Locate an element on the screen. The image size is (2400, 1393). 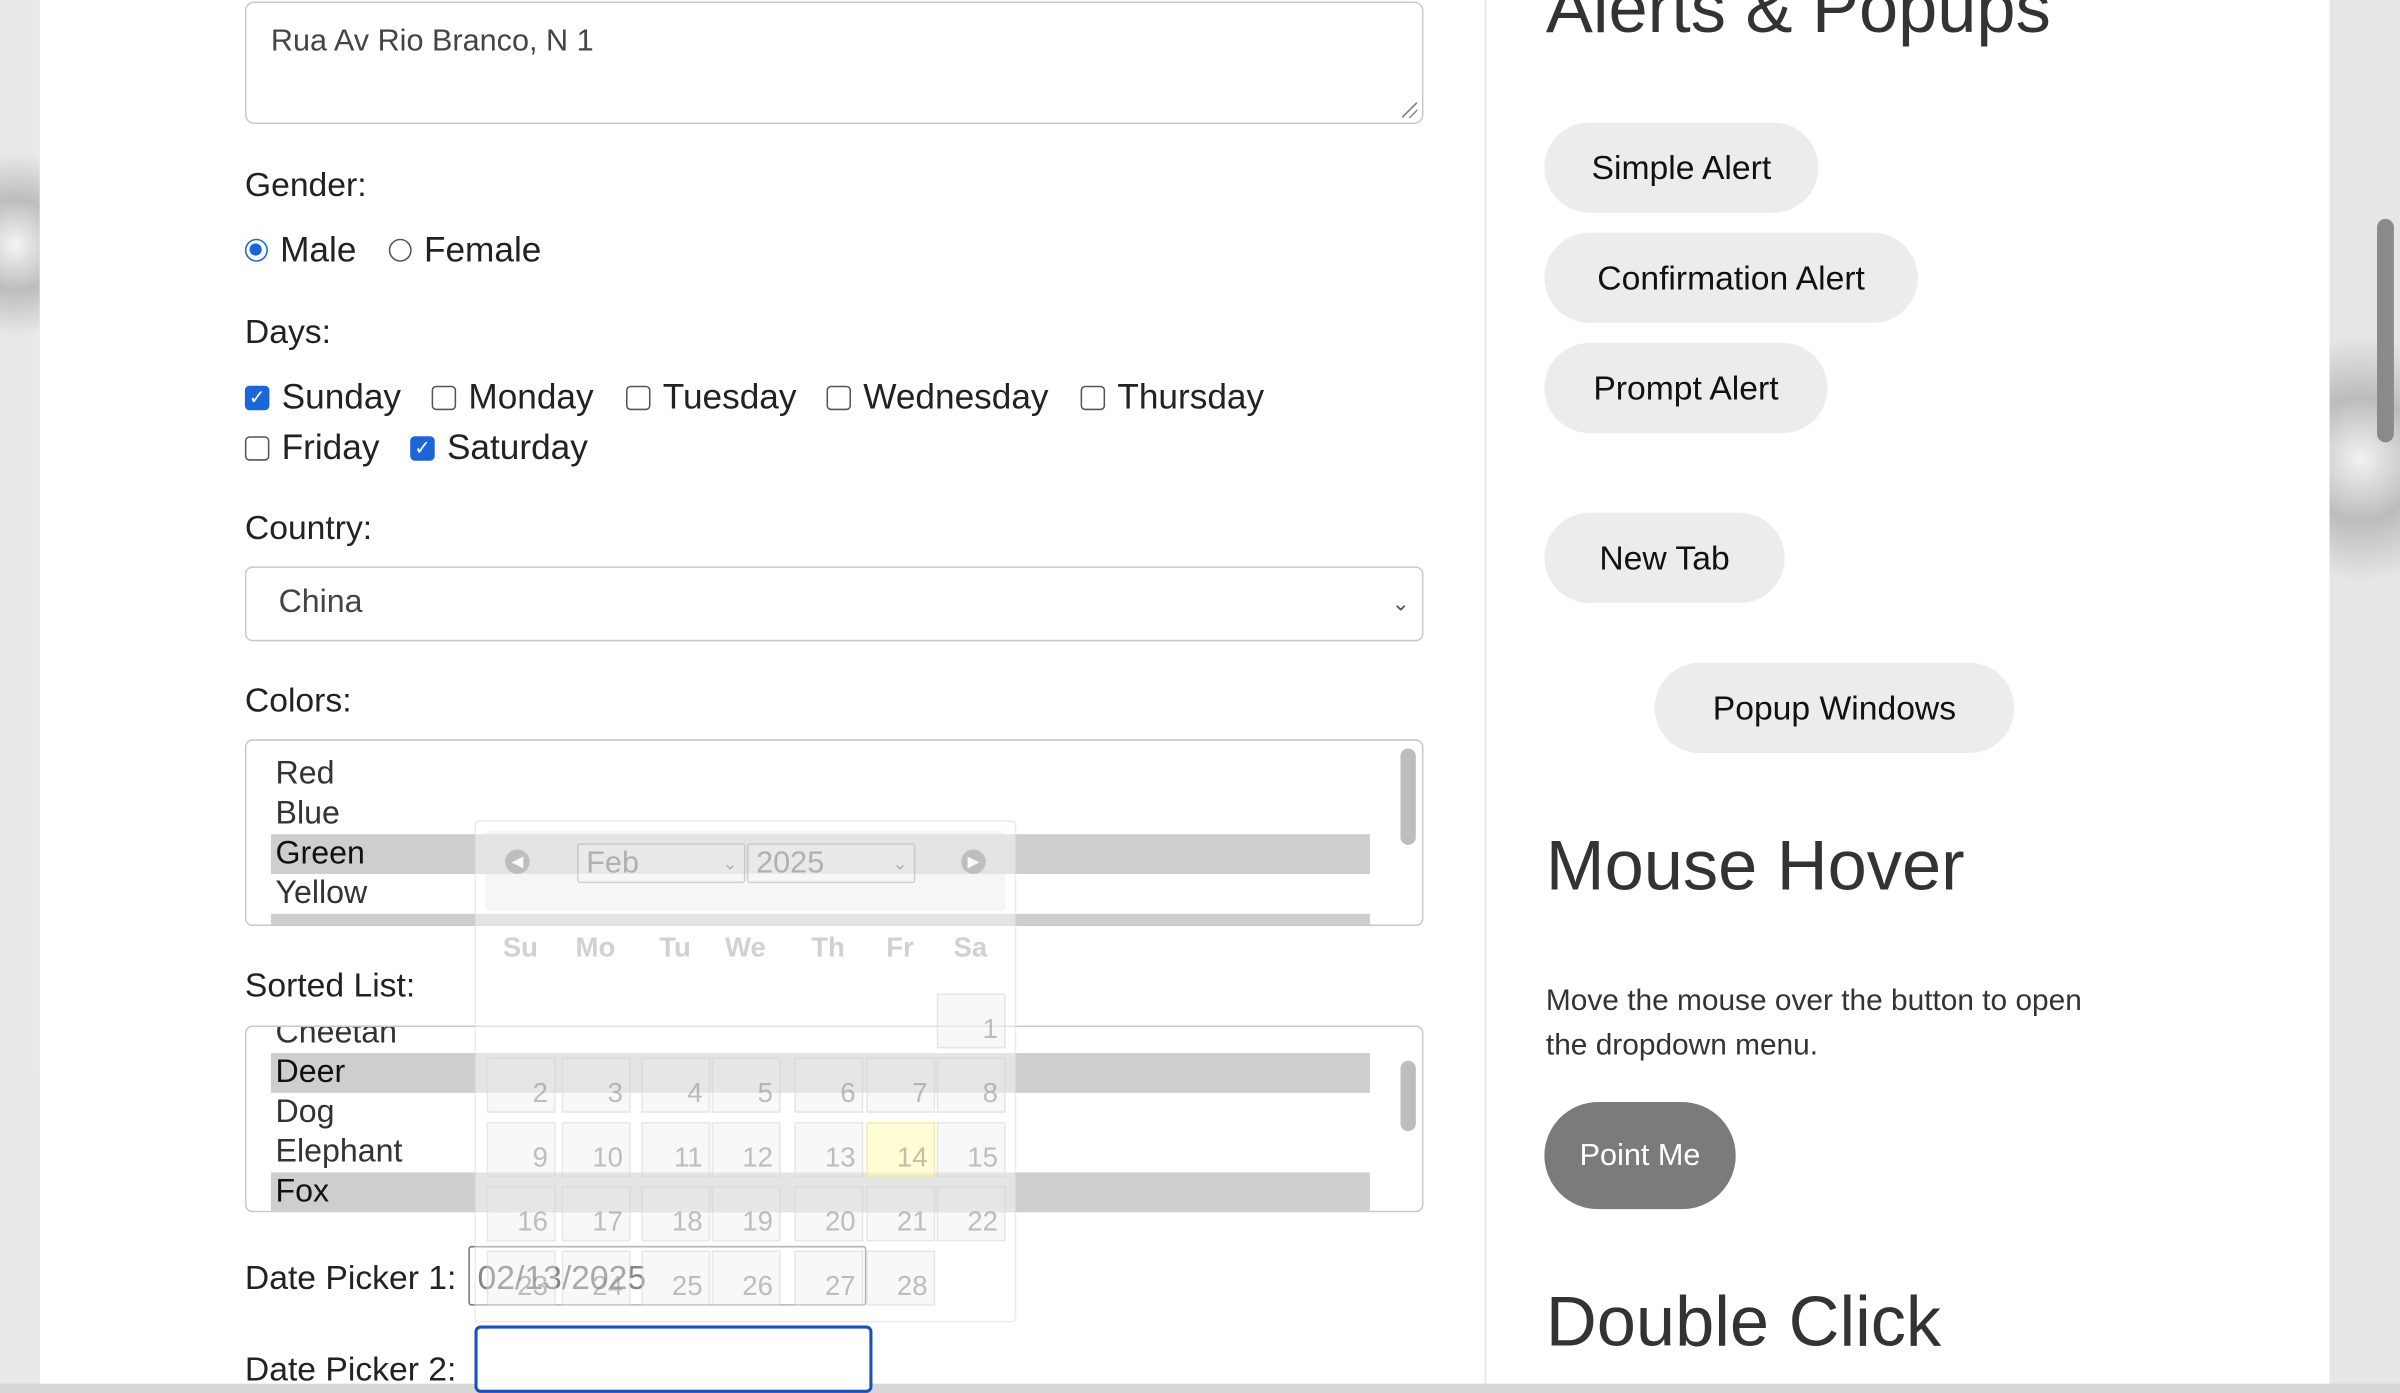
tuesday-label: Tuesday is located at coordinates (729, 396).